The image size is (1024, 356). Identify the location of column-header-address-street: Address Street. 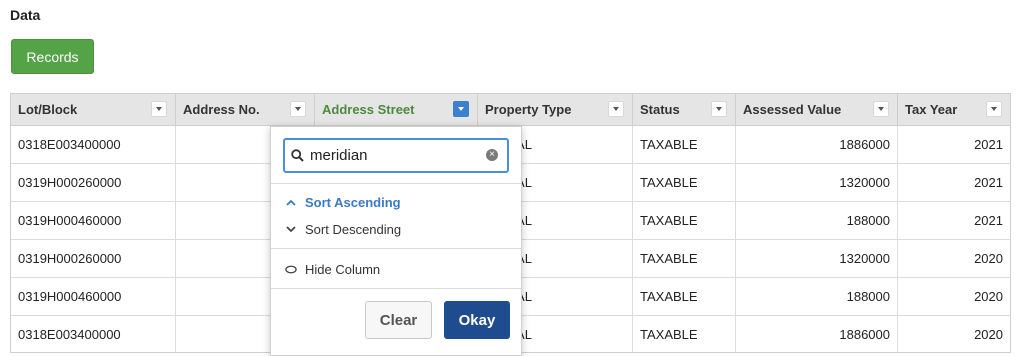
(396, 109).